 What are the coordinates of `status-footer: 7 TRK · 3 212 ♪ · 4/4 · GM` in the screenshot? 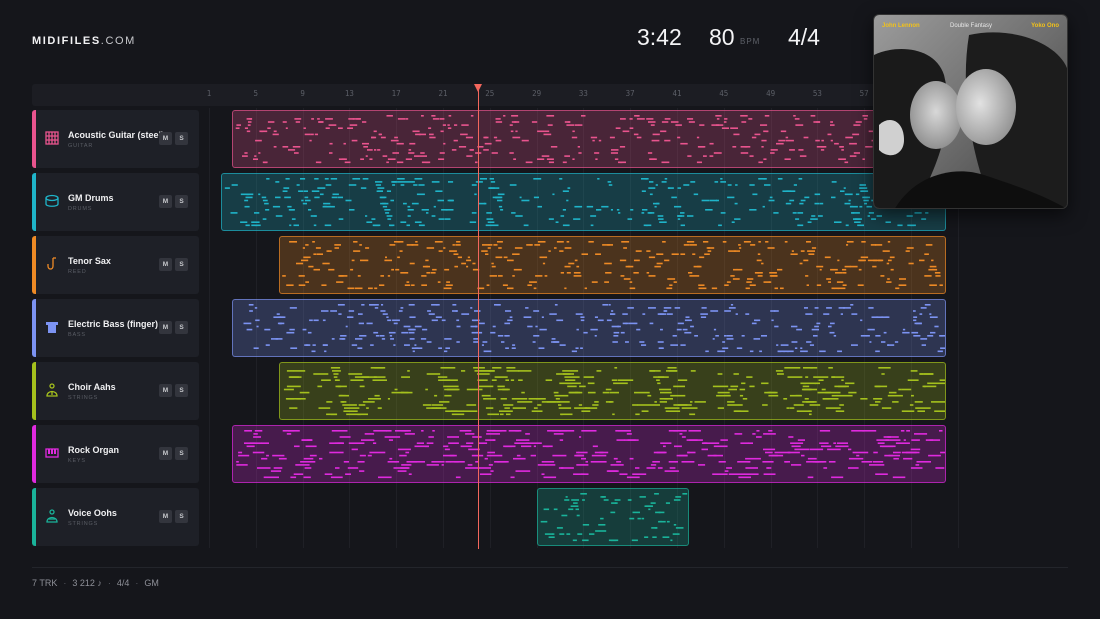 It's located at (95, 583).